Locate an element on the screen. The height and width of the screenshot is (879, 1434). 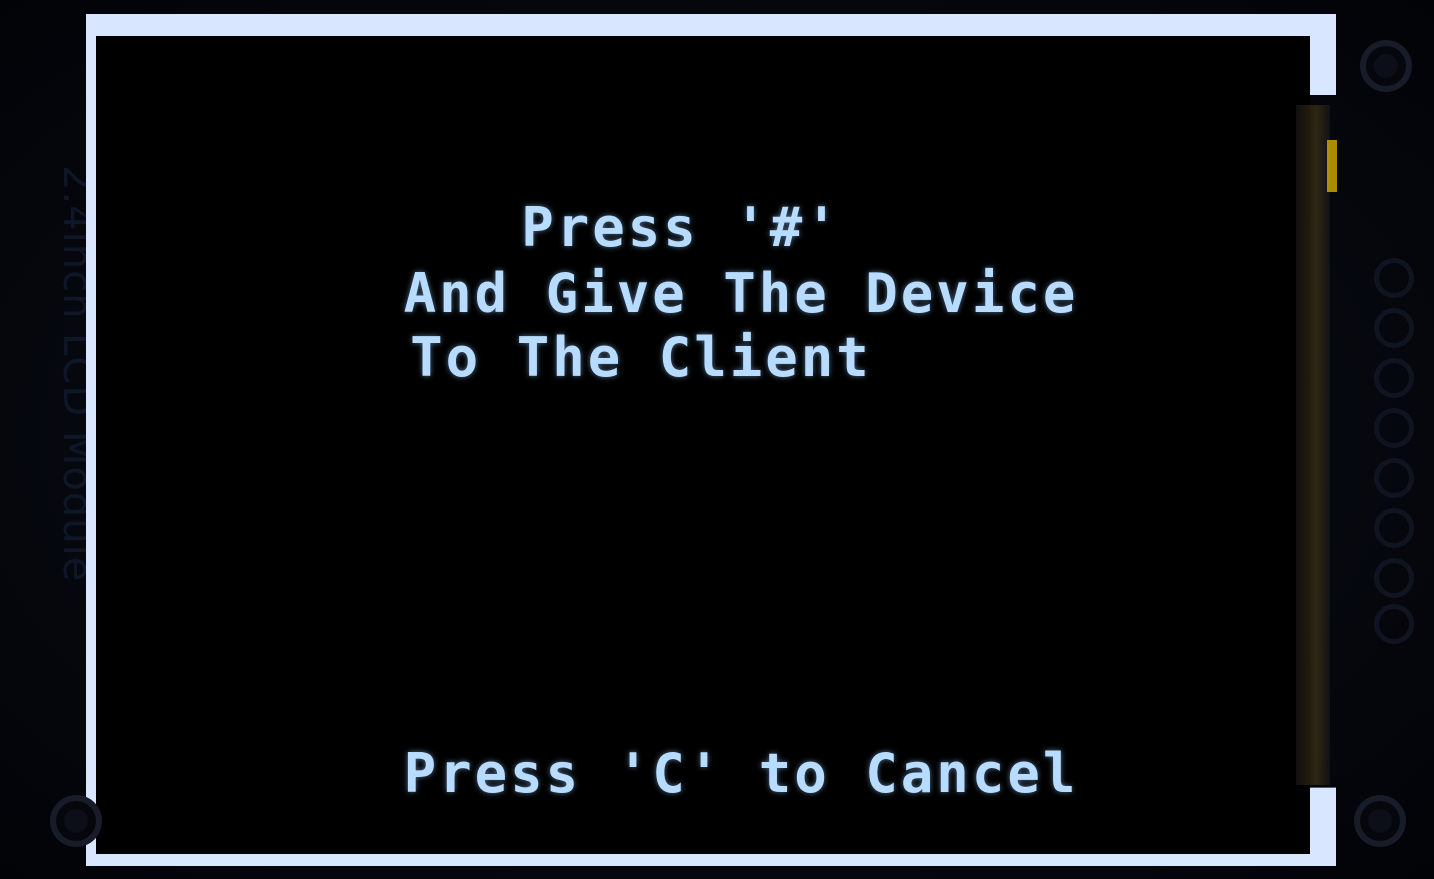
cancel-hint: Press 'C' to Cancel is located at coordinates (741, 773).